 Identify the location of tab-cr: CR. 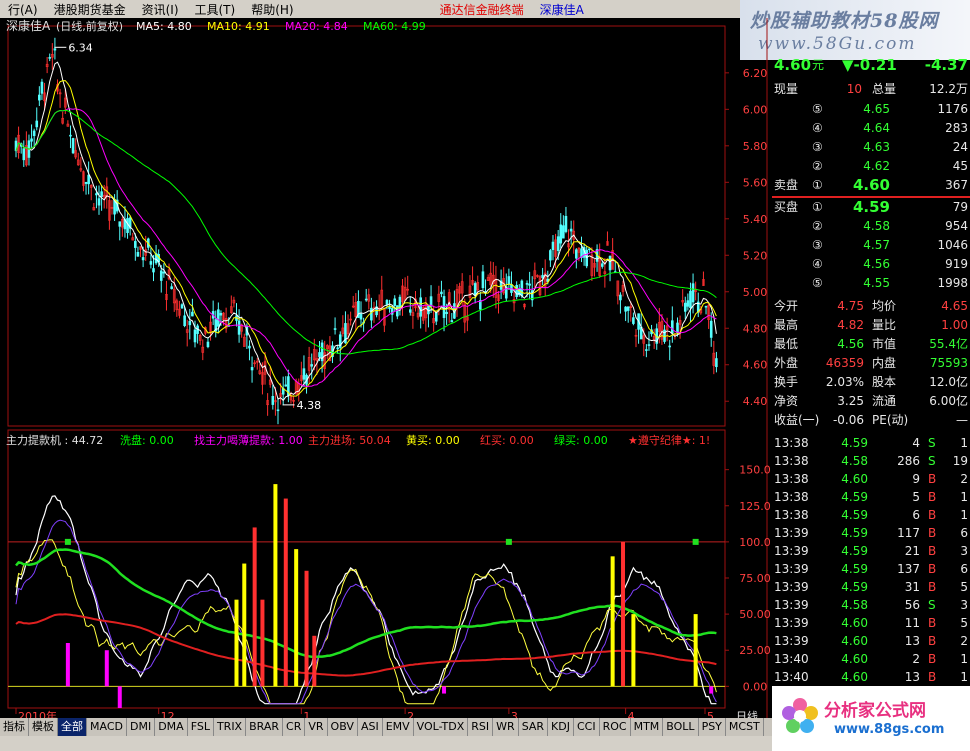
(294, 727).